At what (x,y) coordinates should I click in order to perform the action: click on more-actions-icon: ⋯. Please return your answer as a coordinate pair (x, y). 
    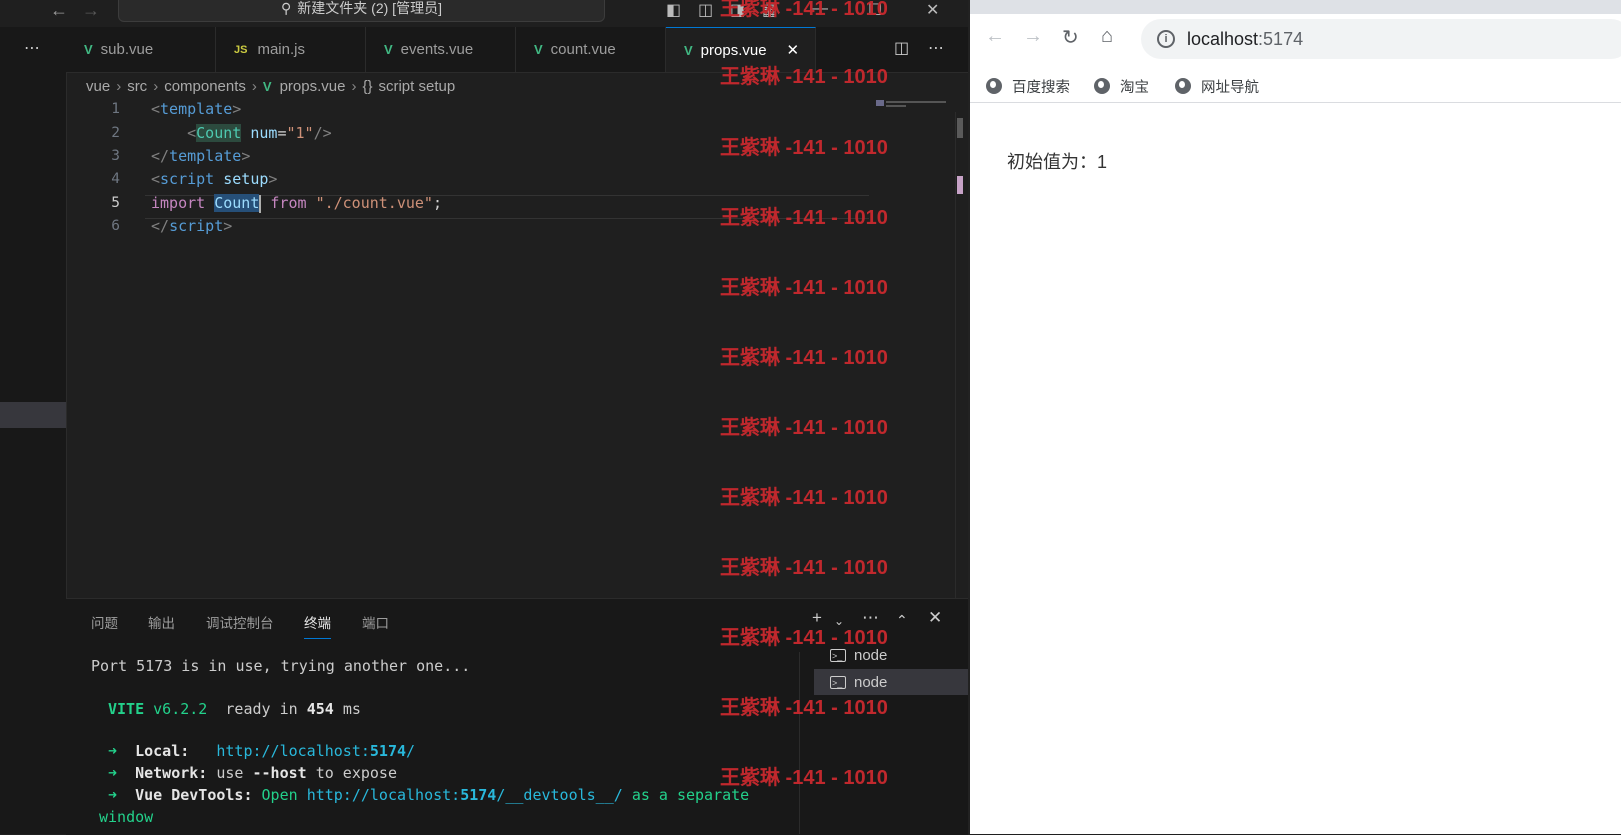
    Looking at the image, I should click on (32, 48).